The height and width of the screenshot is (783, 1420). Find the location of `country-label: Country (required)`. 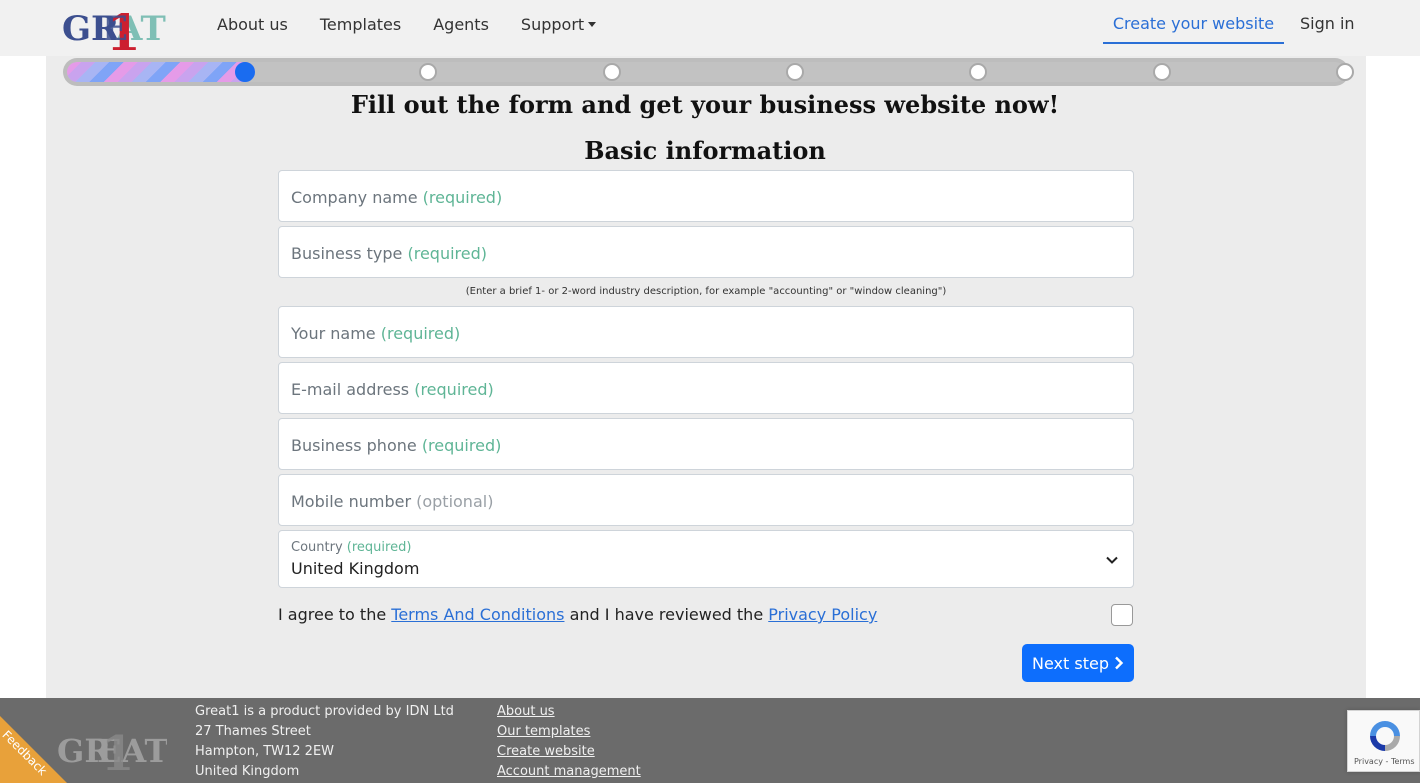

country-label: Country (required) is located at coordinates (351, 547).